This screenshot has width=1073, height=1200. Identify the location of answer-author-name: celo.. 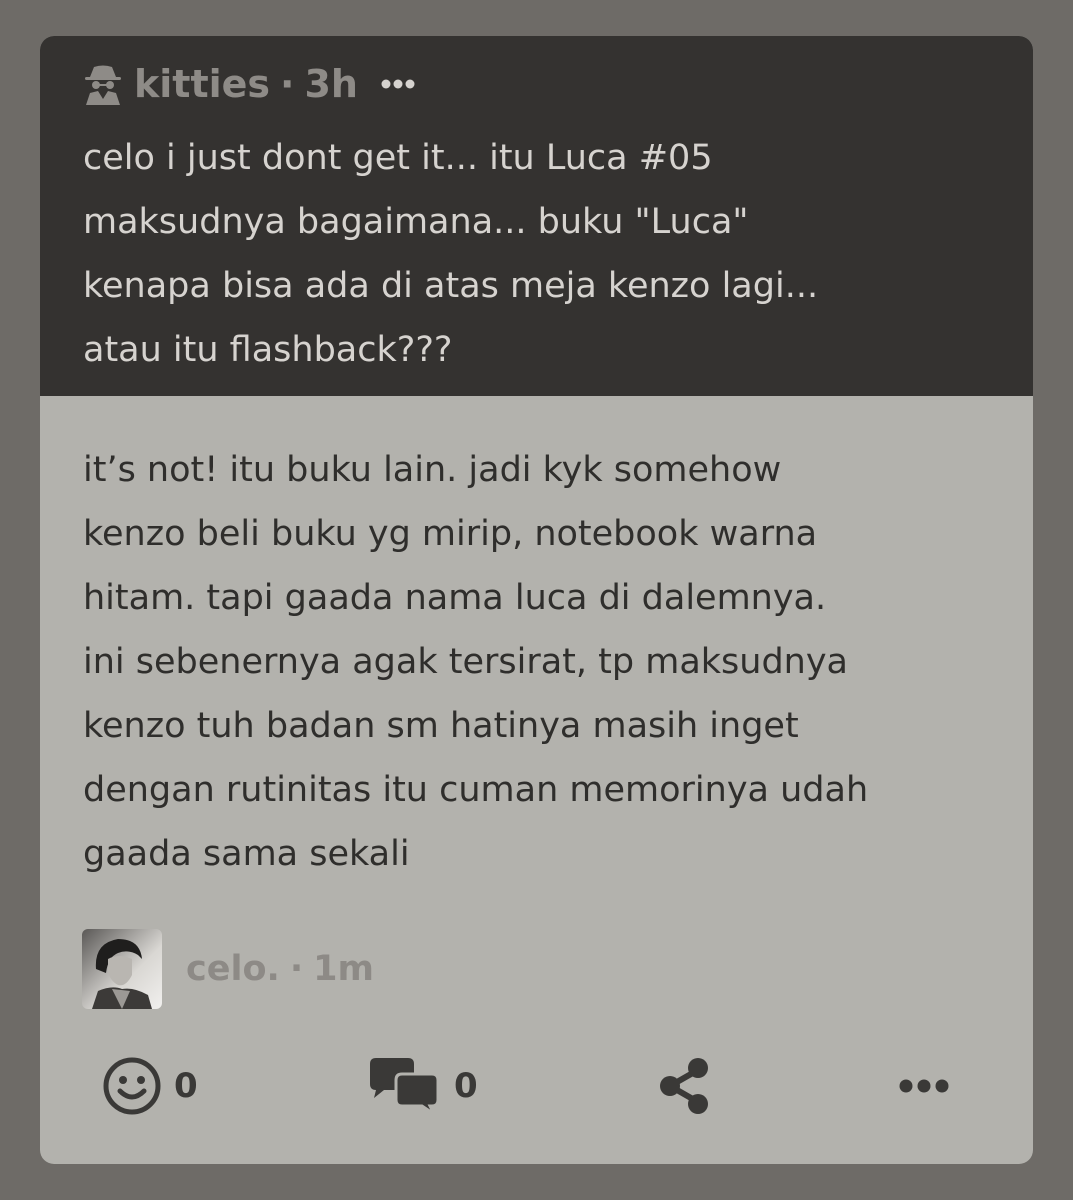
(233, 969).